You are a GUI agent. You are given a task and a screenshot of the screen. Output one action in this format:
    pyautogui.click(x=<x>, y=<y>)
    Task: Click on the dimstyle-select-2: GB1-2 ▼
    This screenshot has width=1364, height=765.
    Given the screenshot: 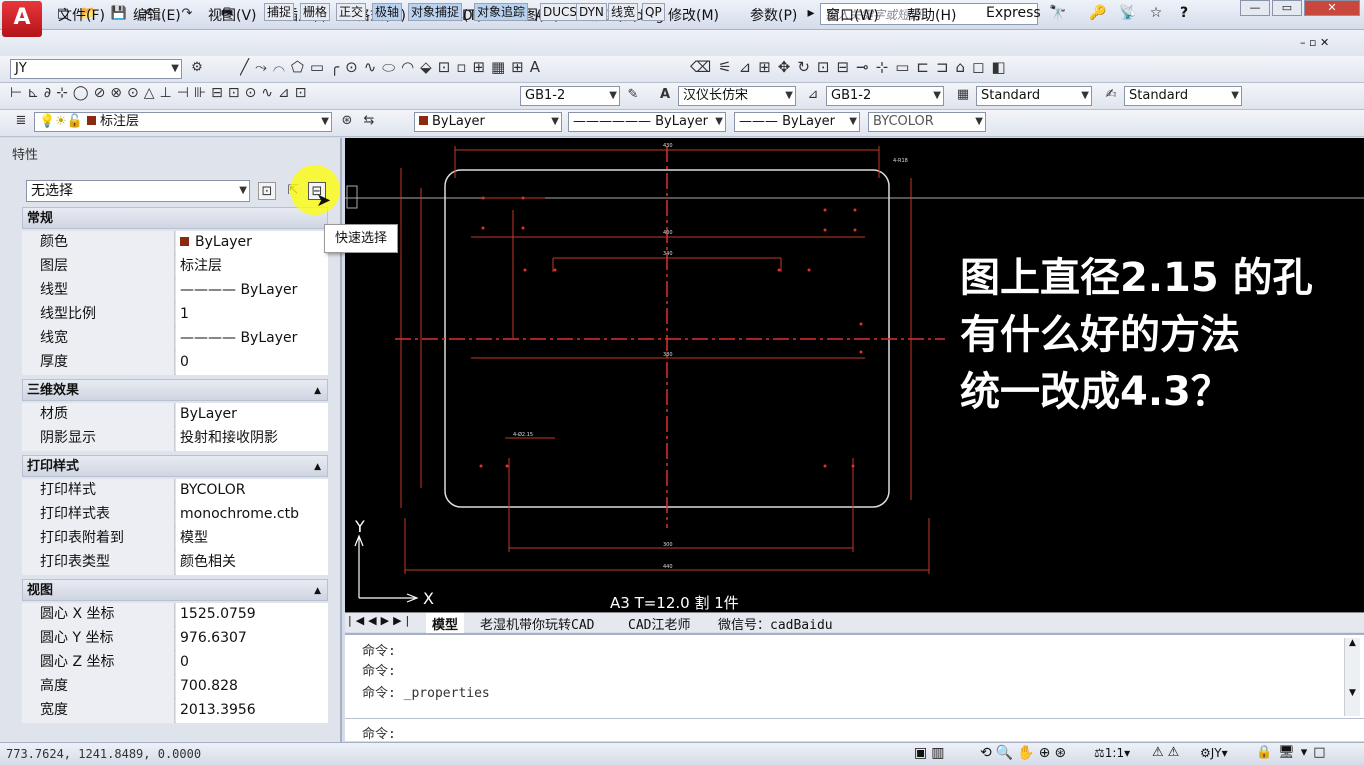 What is the action you would take?
    pyautogui.click(x=885, y=96)
    